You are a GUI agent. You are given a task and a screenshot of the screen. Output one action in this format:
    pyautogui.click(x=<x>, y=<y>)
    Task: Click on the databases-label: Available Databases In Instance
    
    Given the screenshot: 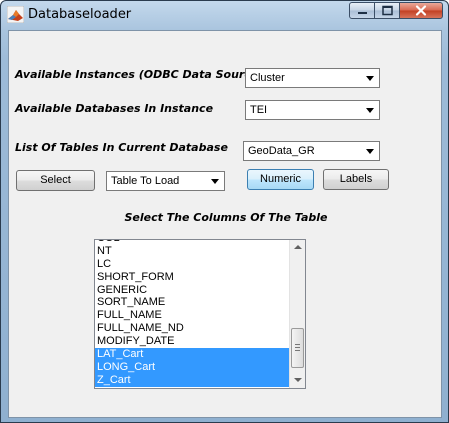 What is the action you would take?
    pyautogui.click(x=114, y=108)
    